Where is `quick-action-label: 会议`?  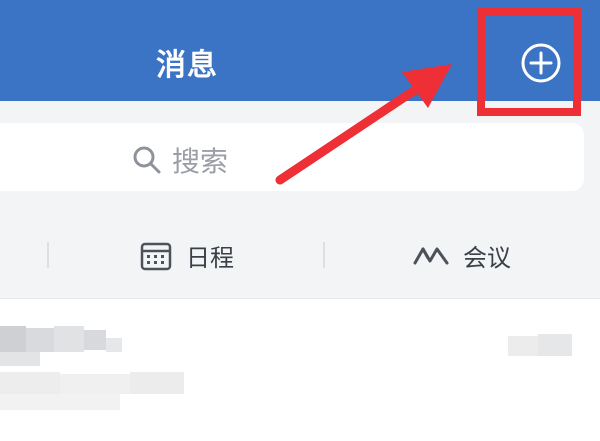 quick-action-label: 会议 is located at coordinates (487, 258).